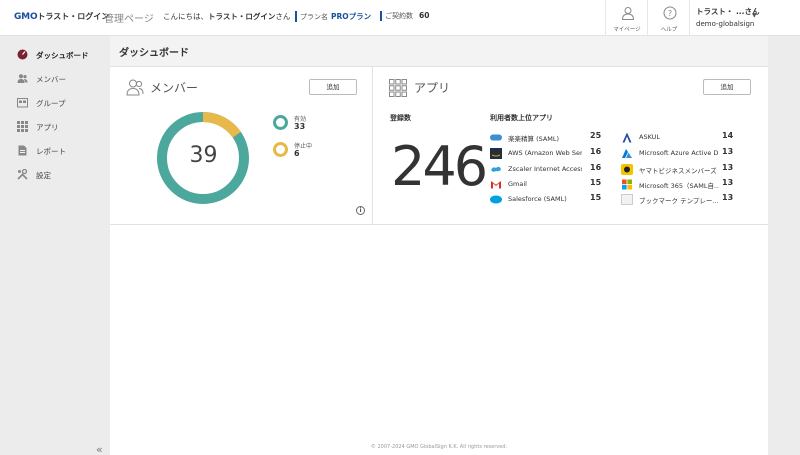 The height and width of the screenshot is (455, 800). I want to click on help-icon: ?, so click(670, 13).